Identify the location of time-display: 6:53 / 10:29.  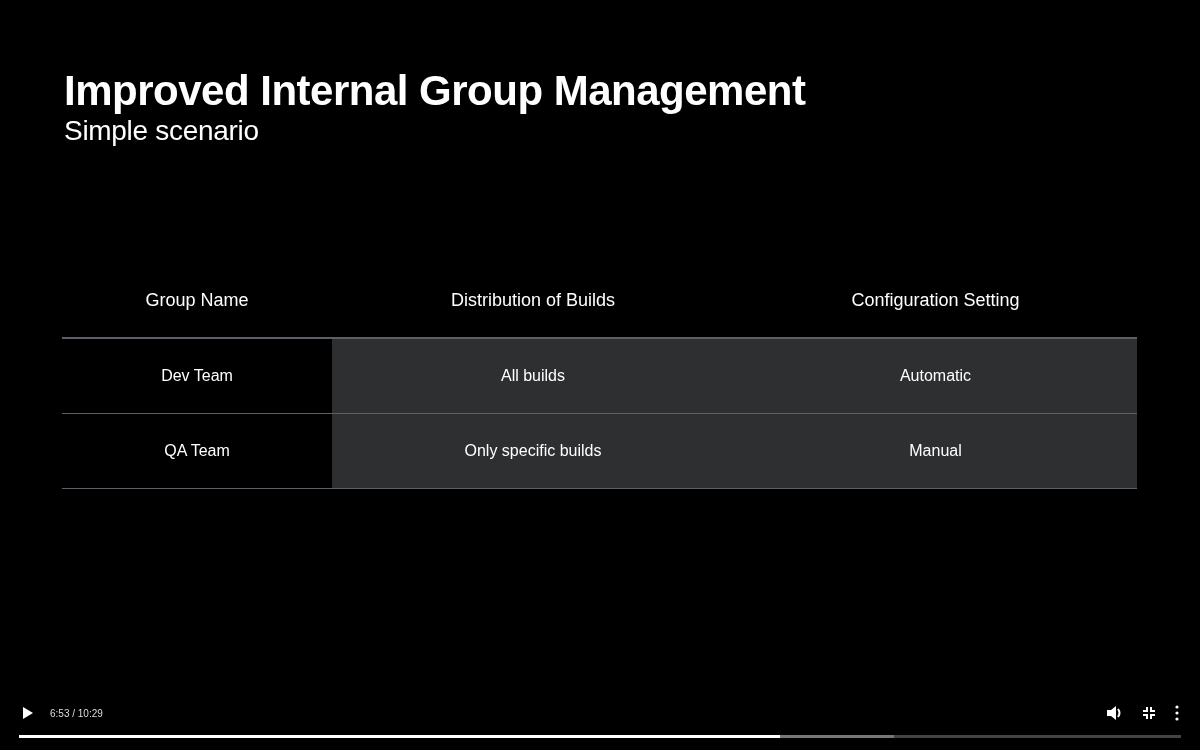
(76, 713).